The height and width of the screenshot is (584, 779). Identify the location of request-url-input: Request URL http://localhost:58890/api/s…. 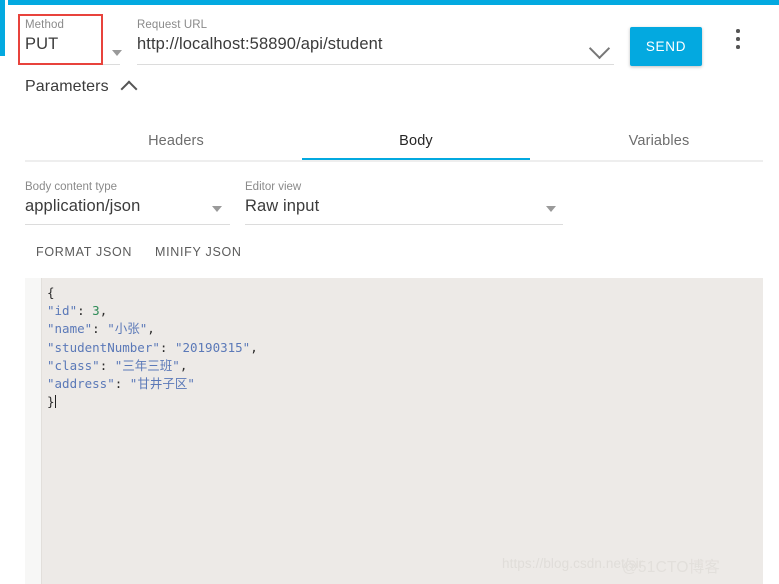
(375, 39).